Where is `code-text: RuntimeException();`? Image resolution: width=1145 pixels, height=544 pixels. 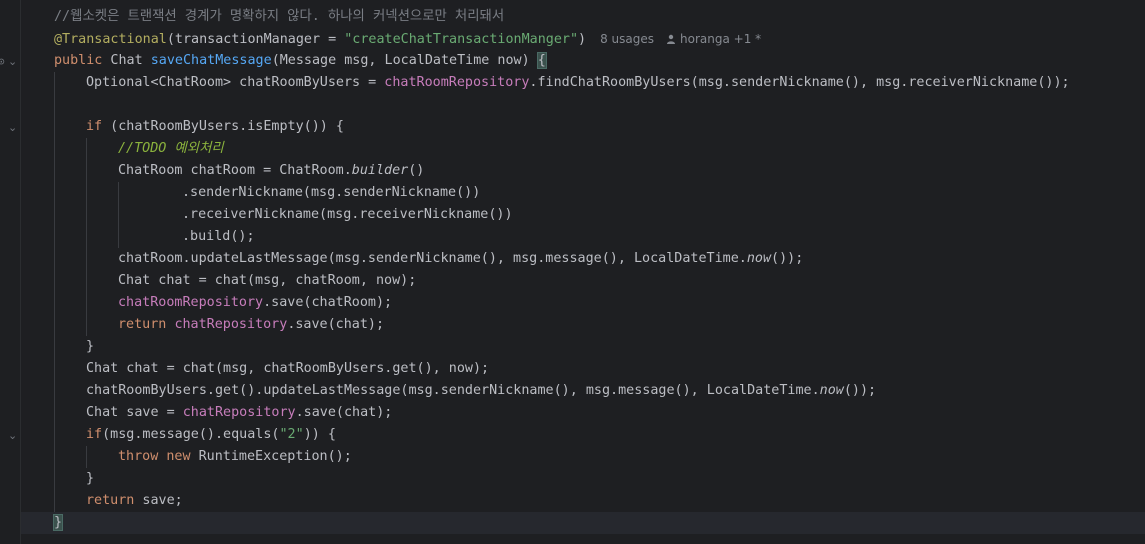
code-text: RuntimeException(); is located at coordinates (271, 456).